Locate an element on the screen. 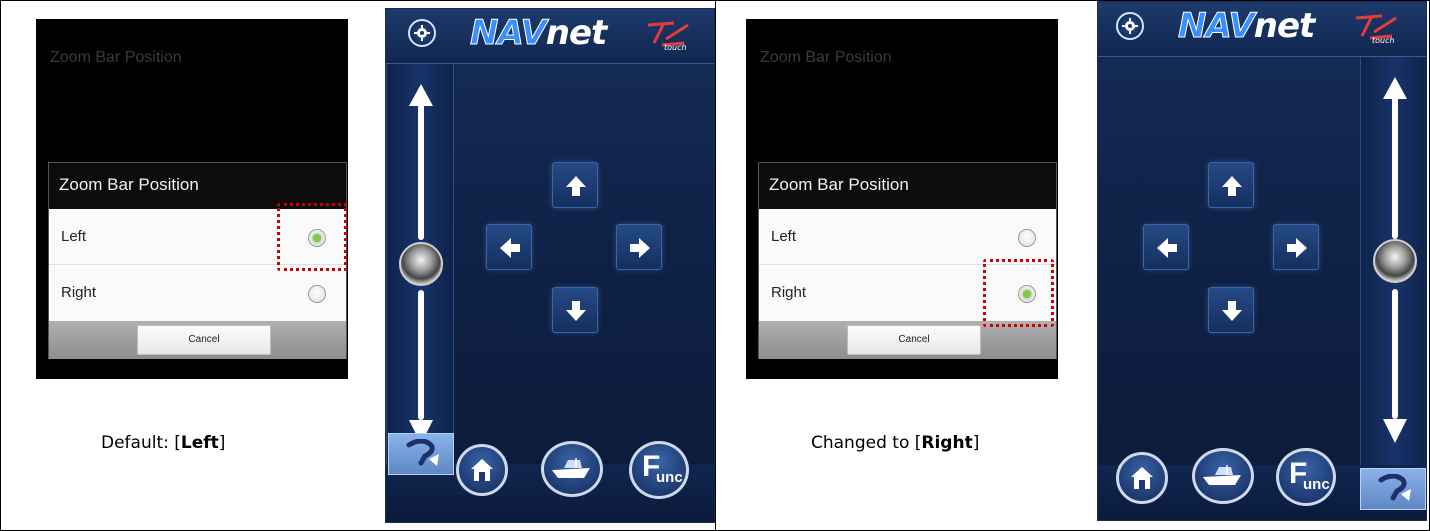  caption-value: Left is located at coordinates (199, 443).